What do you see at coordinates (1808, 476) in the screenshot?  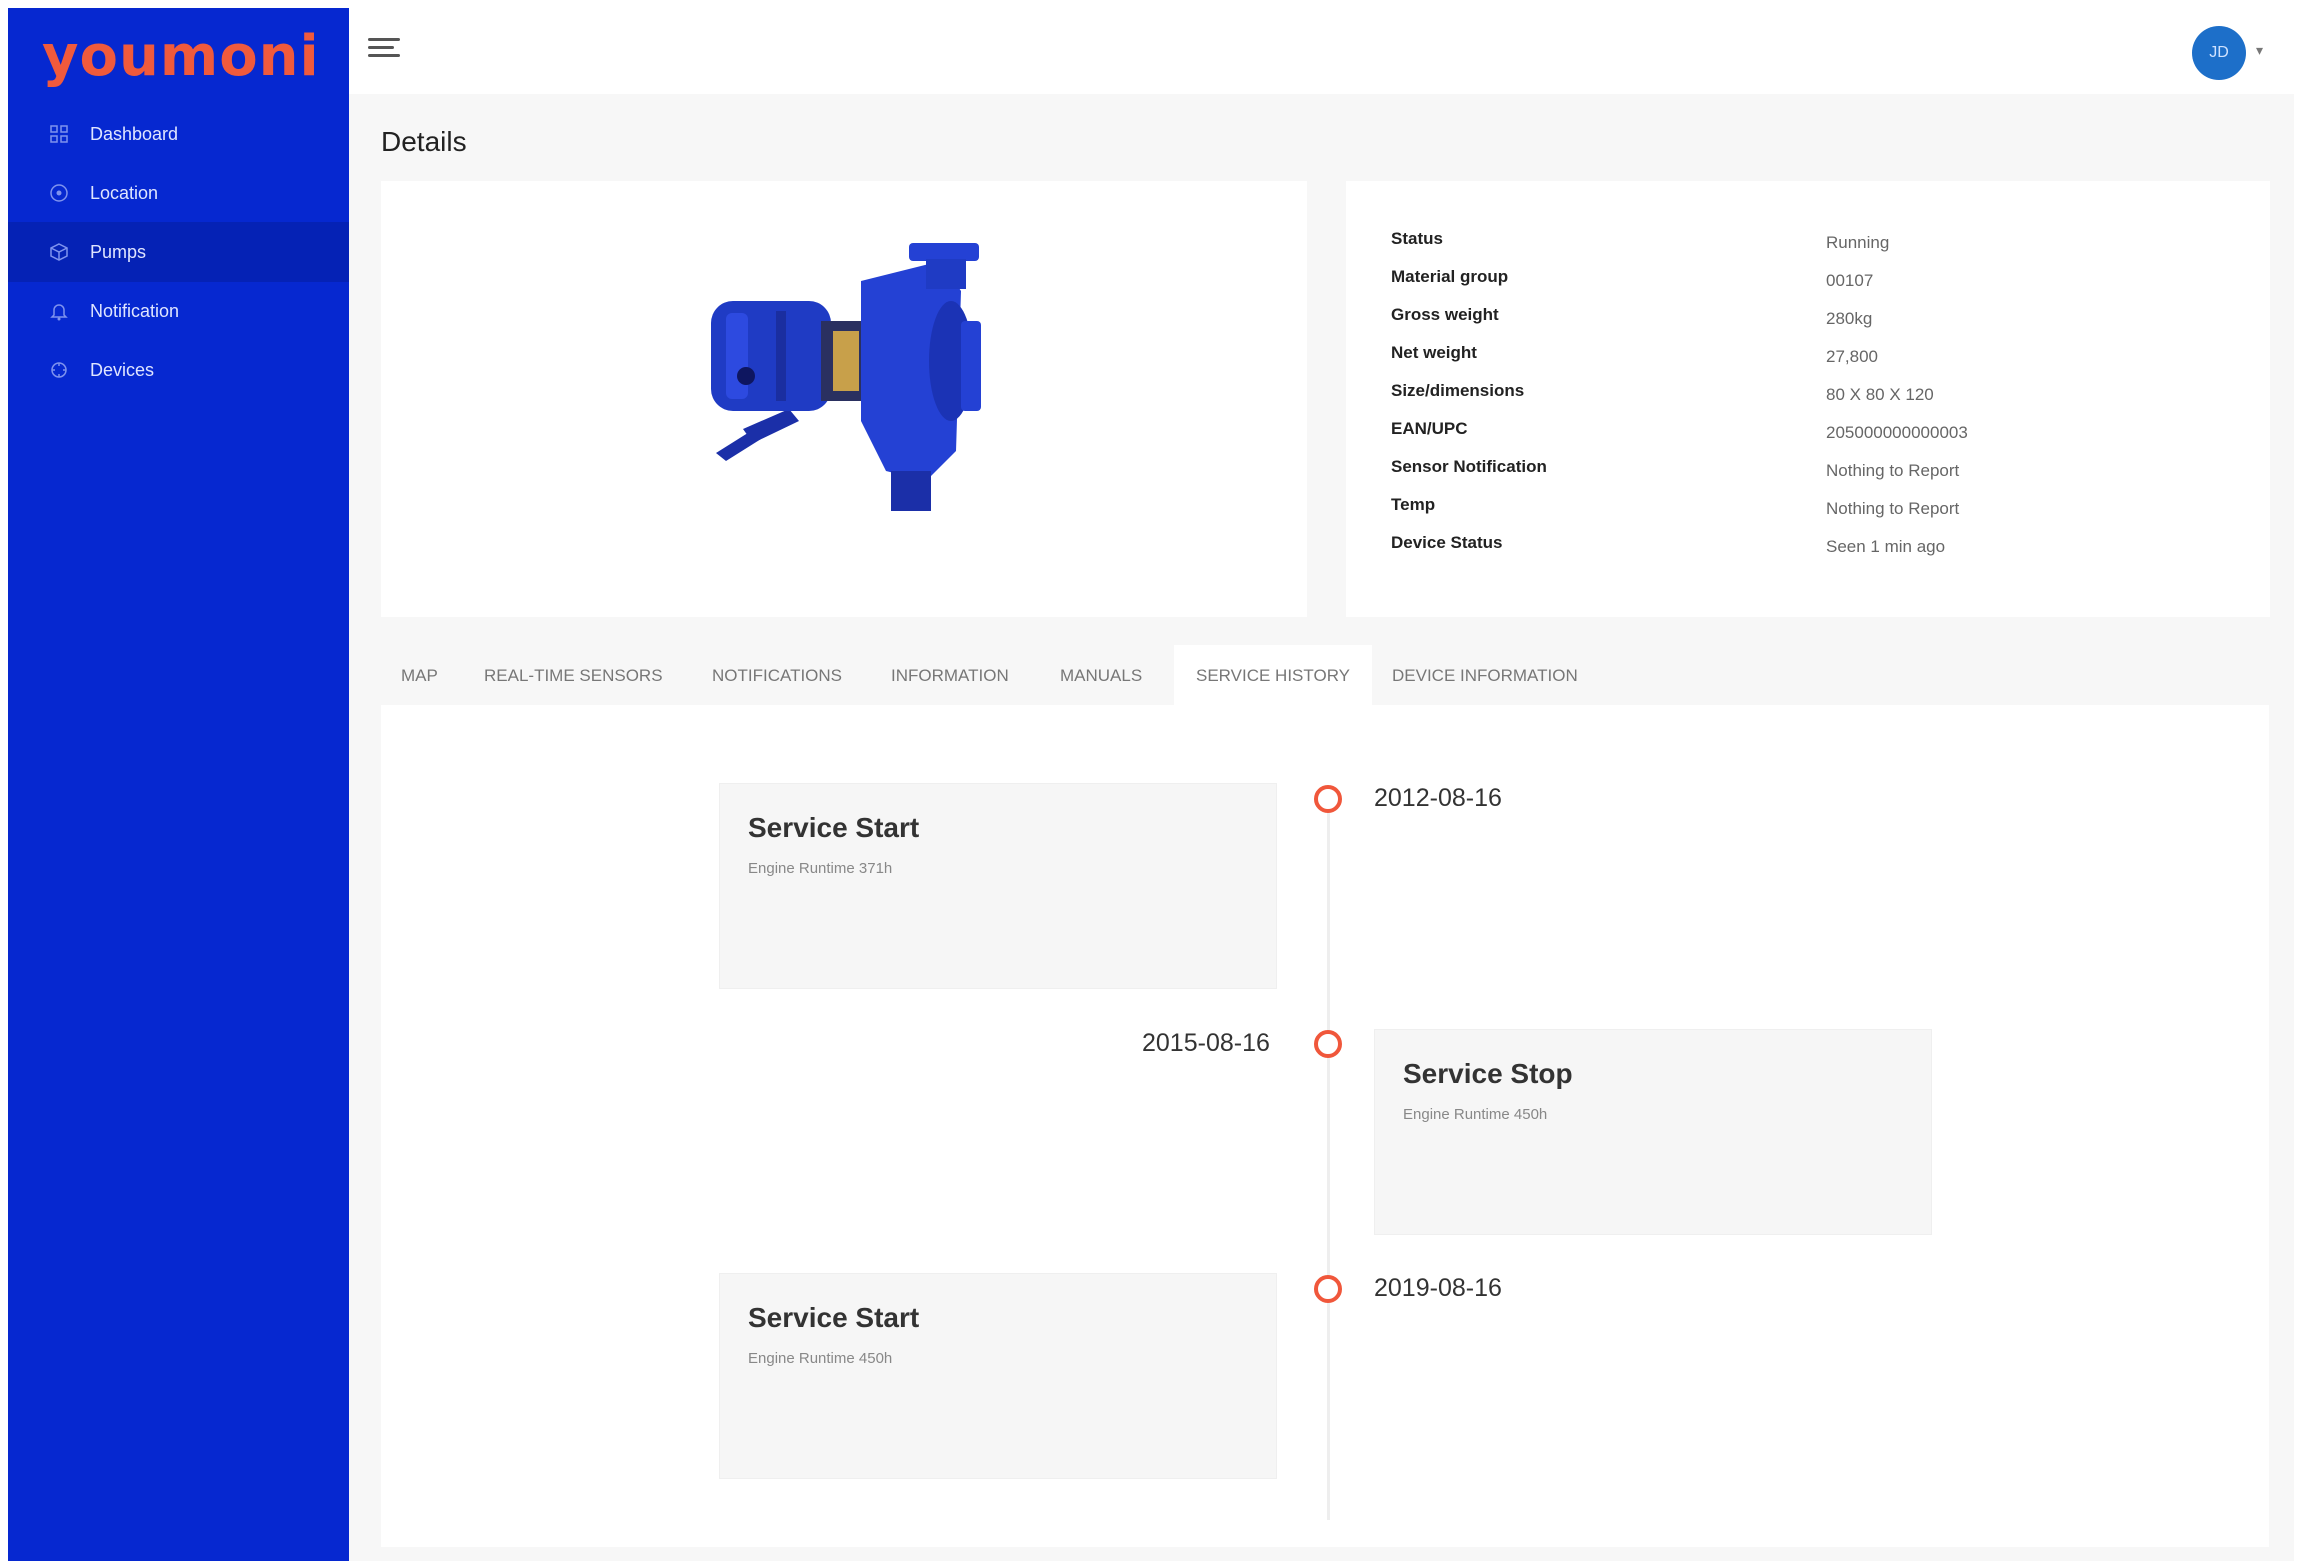 I see `spec-row-sensor-notification: Sensor Notification Nothing to Report` at bounding box center [1808, 476].